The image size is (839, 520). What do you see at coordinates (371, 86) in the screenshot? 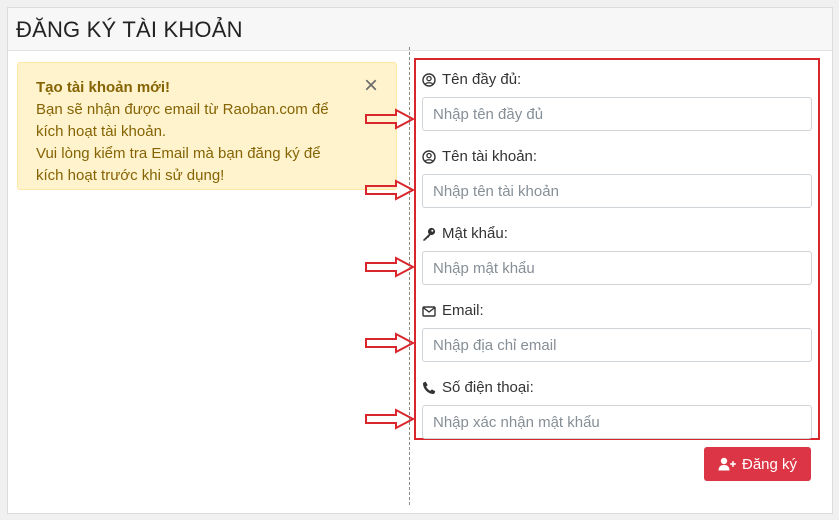
I see `close-icon: ×` at bounding box center [371, 86].